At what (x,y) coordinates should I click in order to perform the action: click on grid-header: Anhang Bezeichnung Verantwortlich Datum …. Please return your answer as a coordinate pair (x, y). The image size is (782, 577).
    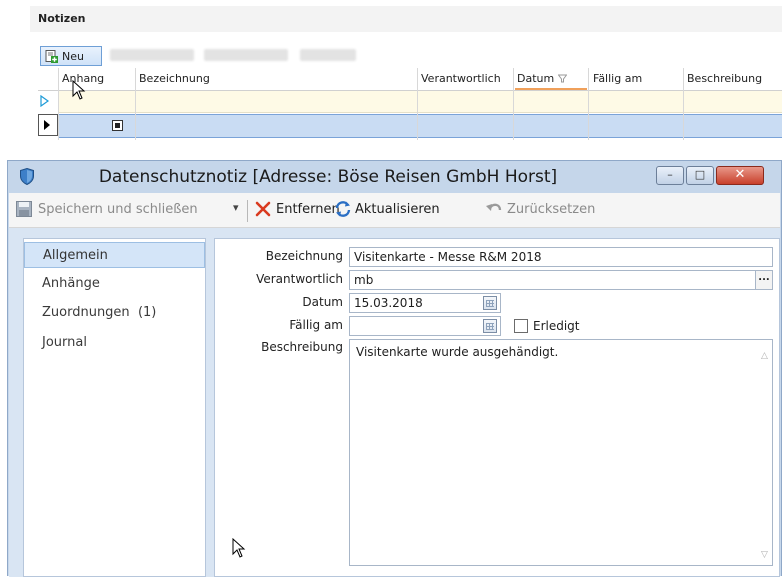
    Looking at the image, I should click on (410, 79).